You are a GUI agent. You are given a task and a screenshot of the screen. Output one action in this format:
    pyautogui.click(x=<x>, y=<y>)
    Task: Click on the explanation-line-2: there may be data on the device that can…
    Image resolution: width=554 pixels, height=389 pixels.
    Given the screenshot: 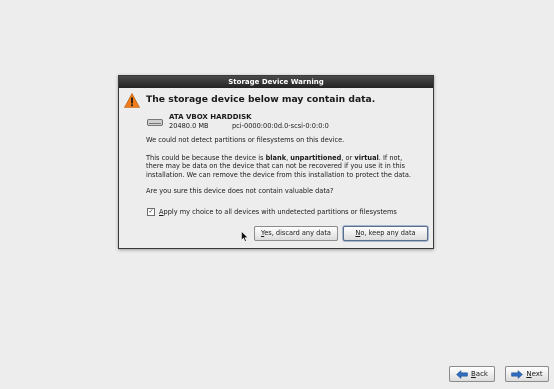 What is the action you would take?
    pyautogui.click(x=275, y=166)
    